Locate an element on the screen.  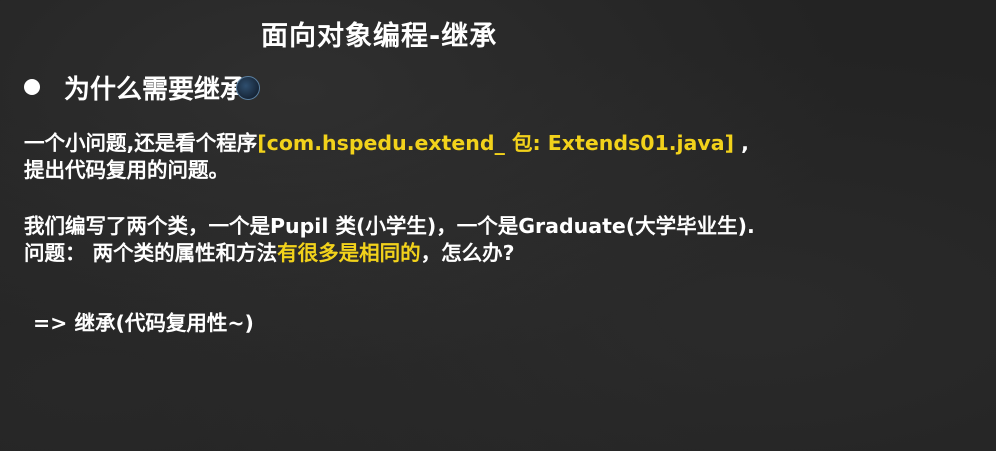
paragraph-classes-line2: 问题： 两个类的属性和方法有很多是相同的，怎么办? is located at coordinates (389, 253).